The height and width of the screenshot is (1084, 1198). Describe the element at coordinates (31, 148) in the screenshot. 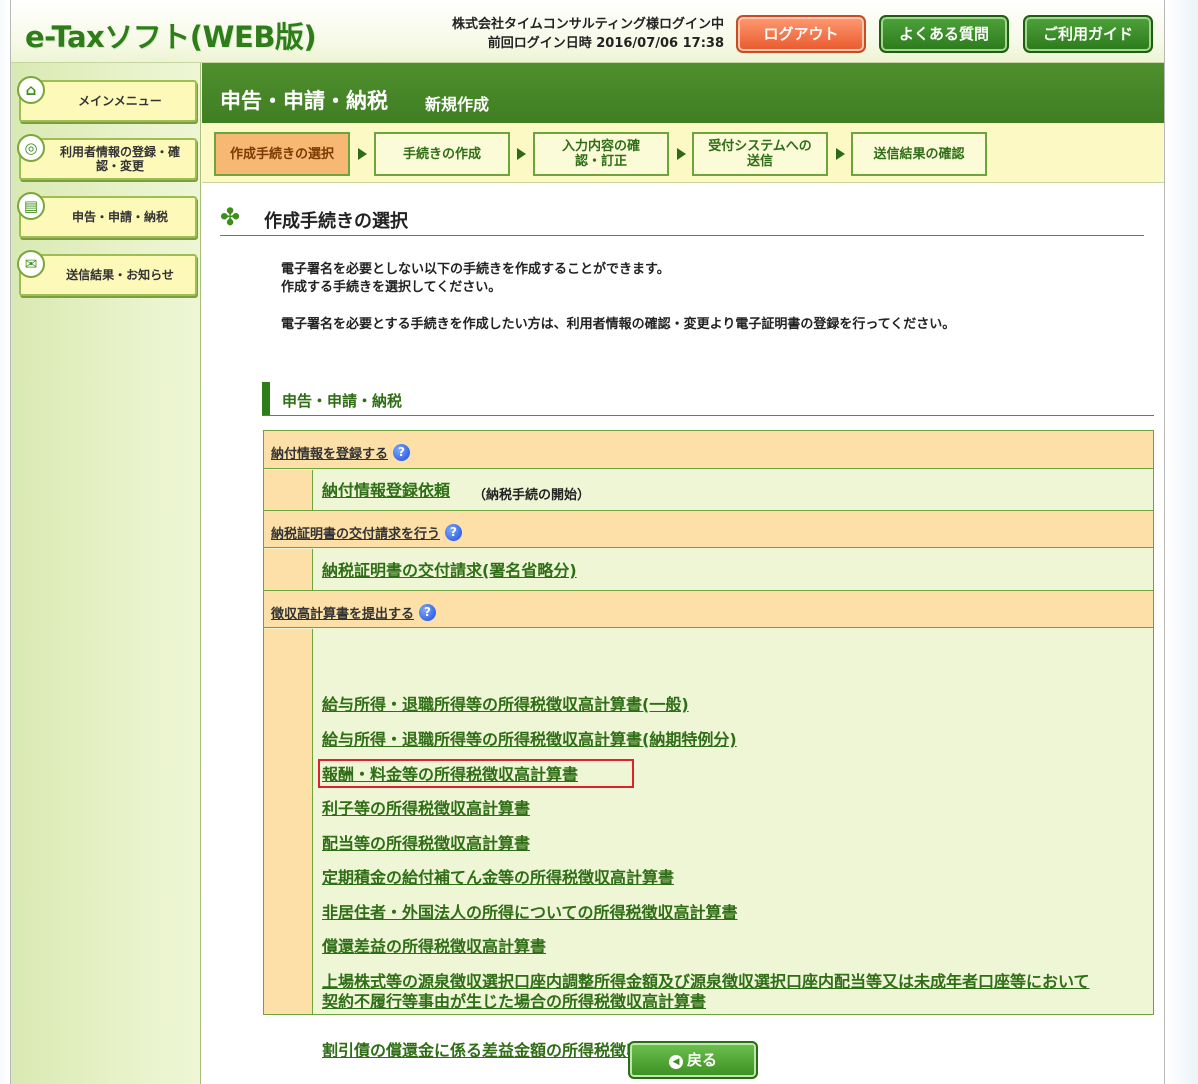

I see `user-info-icon: ◎` at that location.